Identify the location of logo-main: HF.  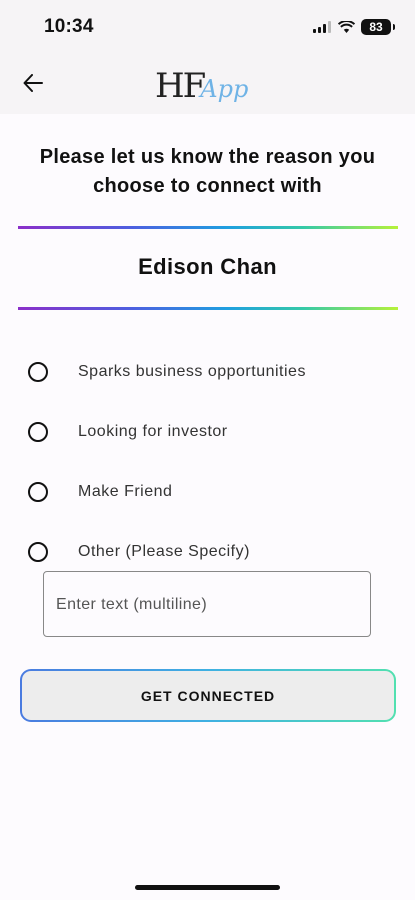
(180, 86).